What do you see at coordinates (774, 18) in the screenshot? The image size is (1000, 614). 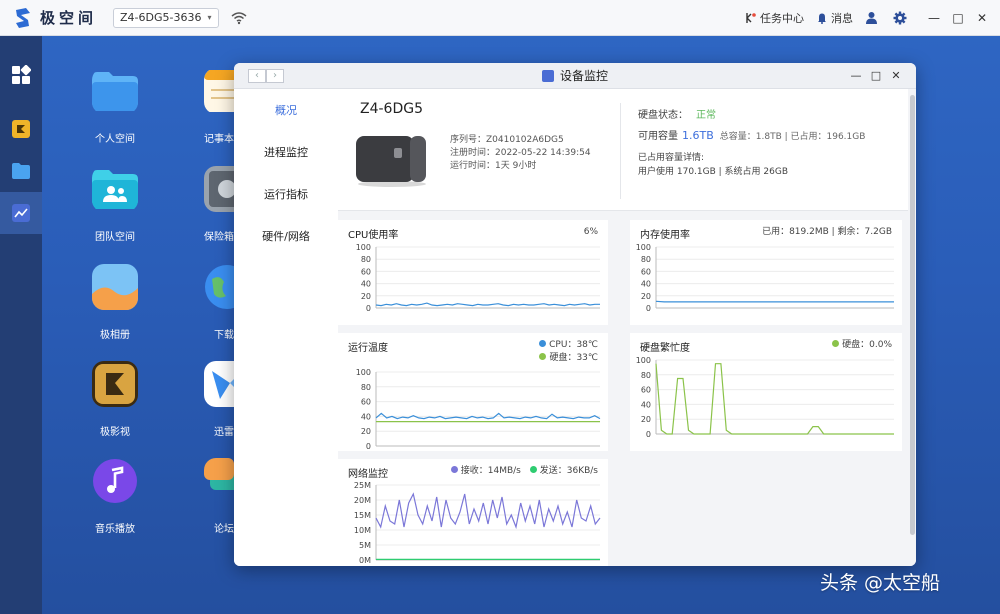 I see `task-center-button: 任务中心` at bounding box center [774, 18].